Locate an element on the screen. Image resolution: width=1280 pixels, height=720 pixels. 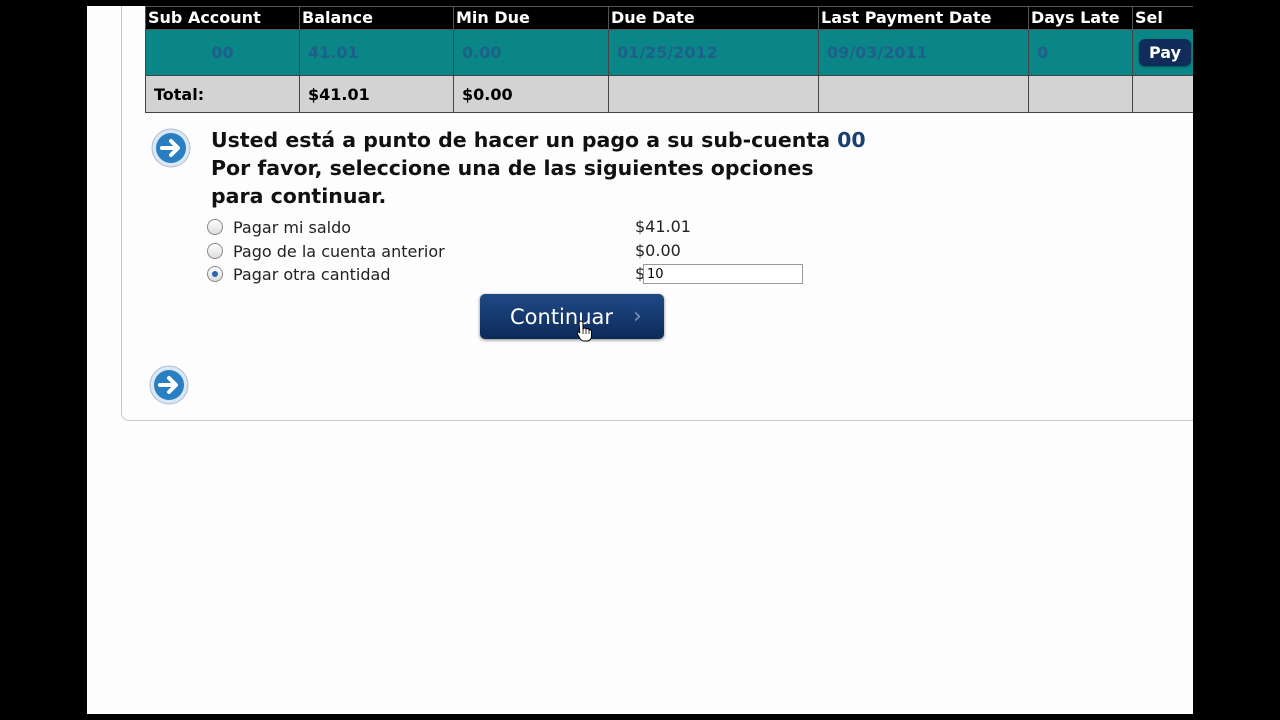
table-total-row: Total: $41.01 $0.00 is located at coordinates (669, 94).